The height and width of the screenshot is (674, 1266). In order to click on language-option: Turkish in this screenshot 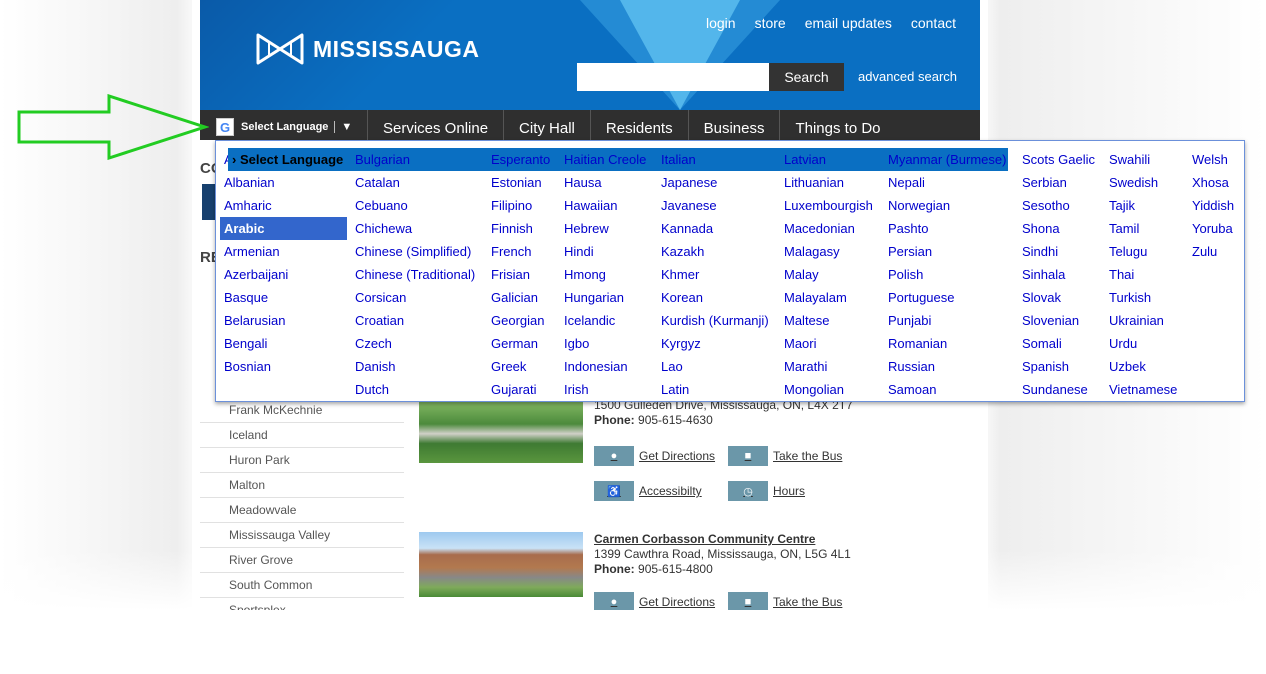, I will do `click(1144, 297)`.